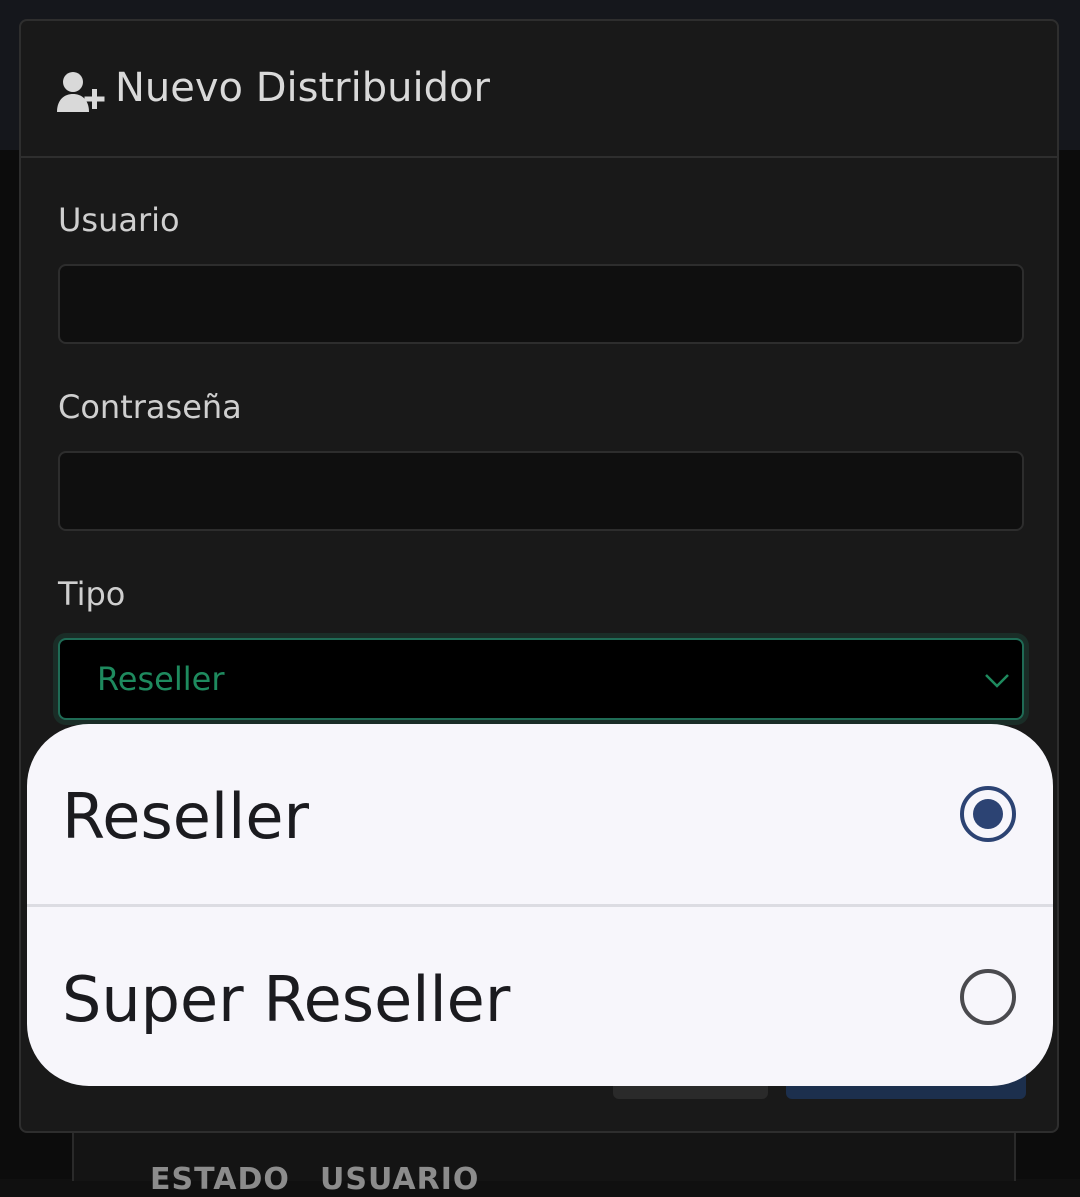 The height and width of the screenshot is (1197, 1080). Describe the element at coordinates (161, 679) in the screenshot. I see `tipo-select-value: Reseller` at that location.